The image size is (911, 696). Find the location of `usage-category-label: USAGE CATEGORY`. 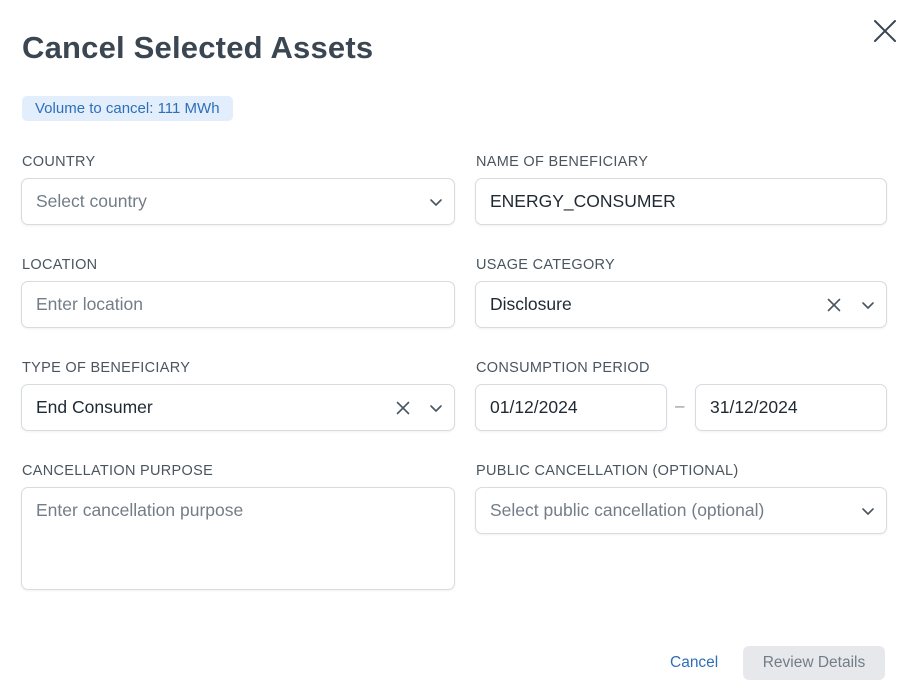

usage-category-label: USAGE CATEGORY is located at coordinates (546, 265).